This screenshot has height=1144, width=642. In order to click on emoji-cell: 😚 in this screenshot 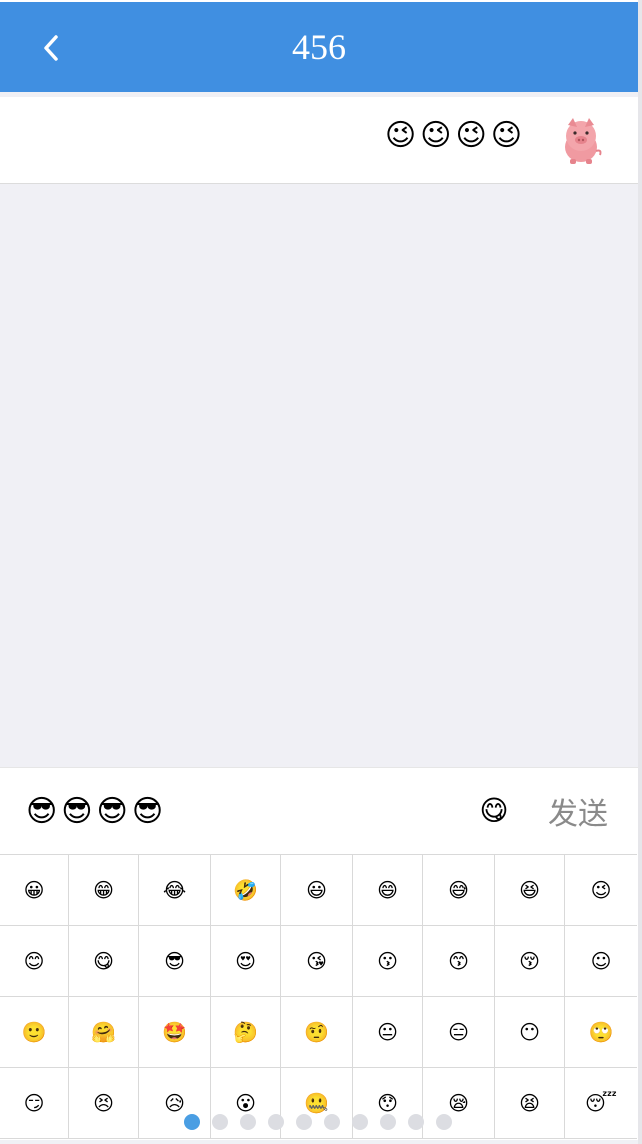, I will do `click(530, 961)`.